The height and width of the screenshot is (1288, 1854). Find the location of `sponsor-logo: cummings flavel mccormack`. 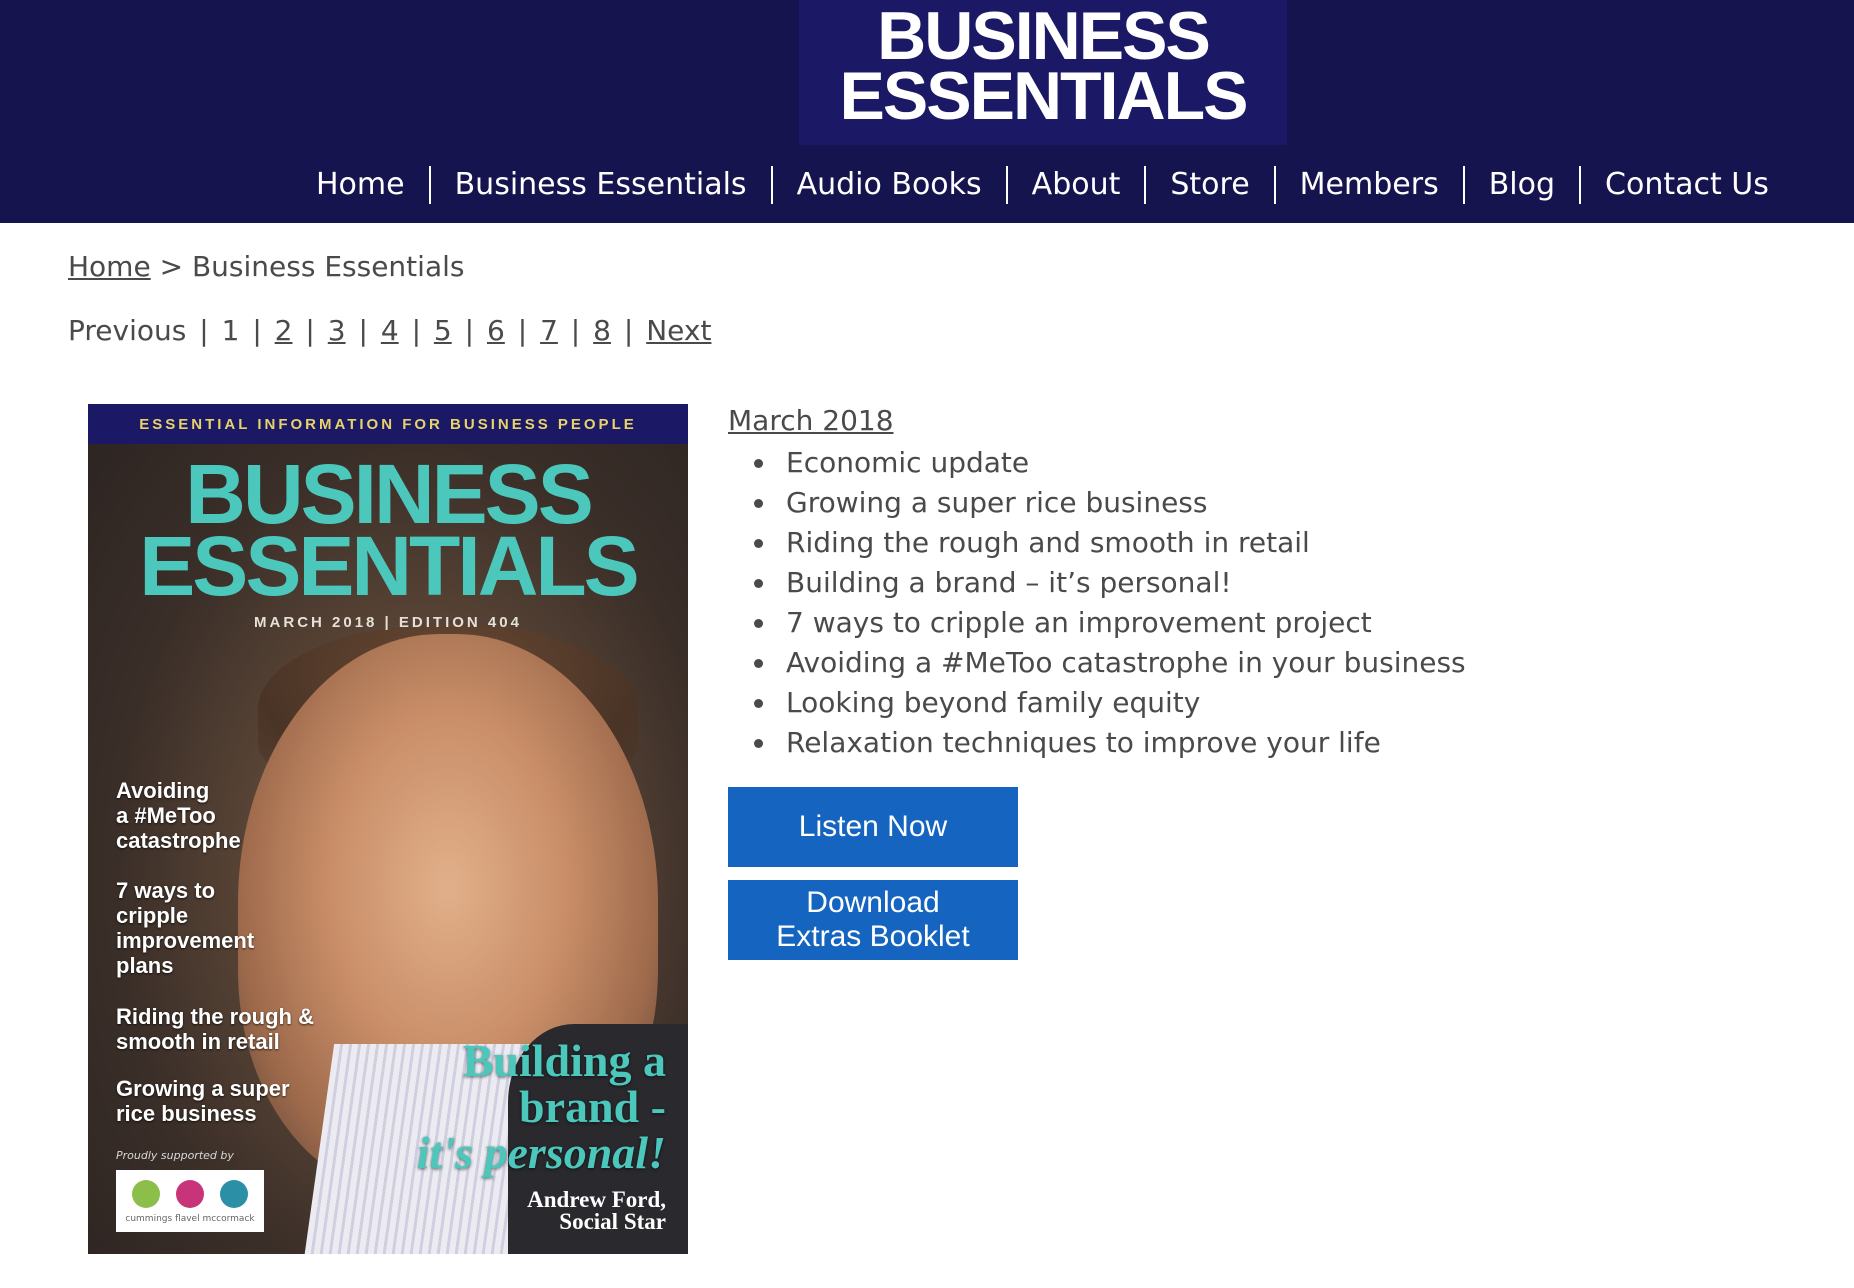

sponsor-logo: cummings flavel mccormack is located at coordinates (190, 1201).